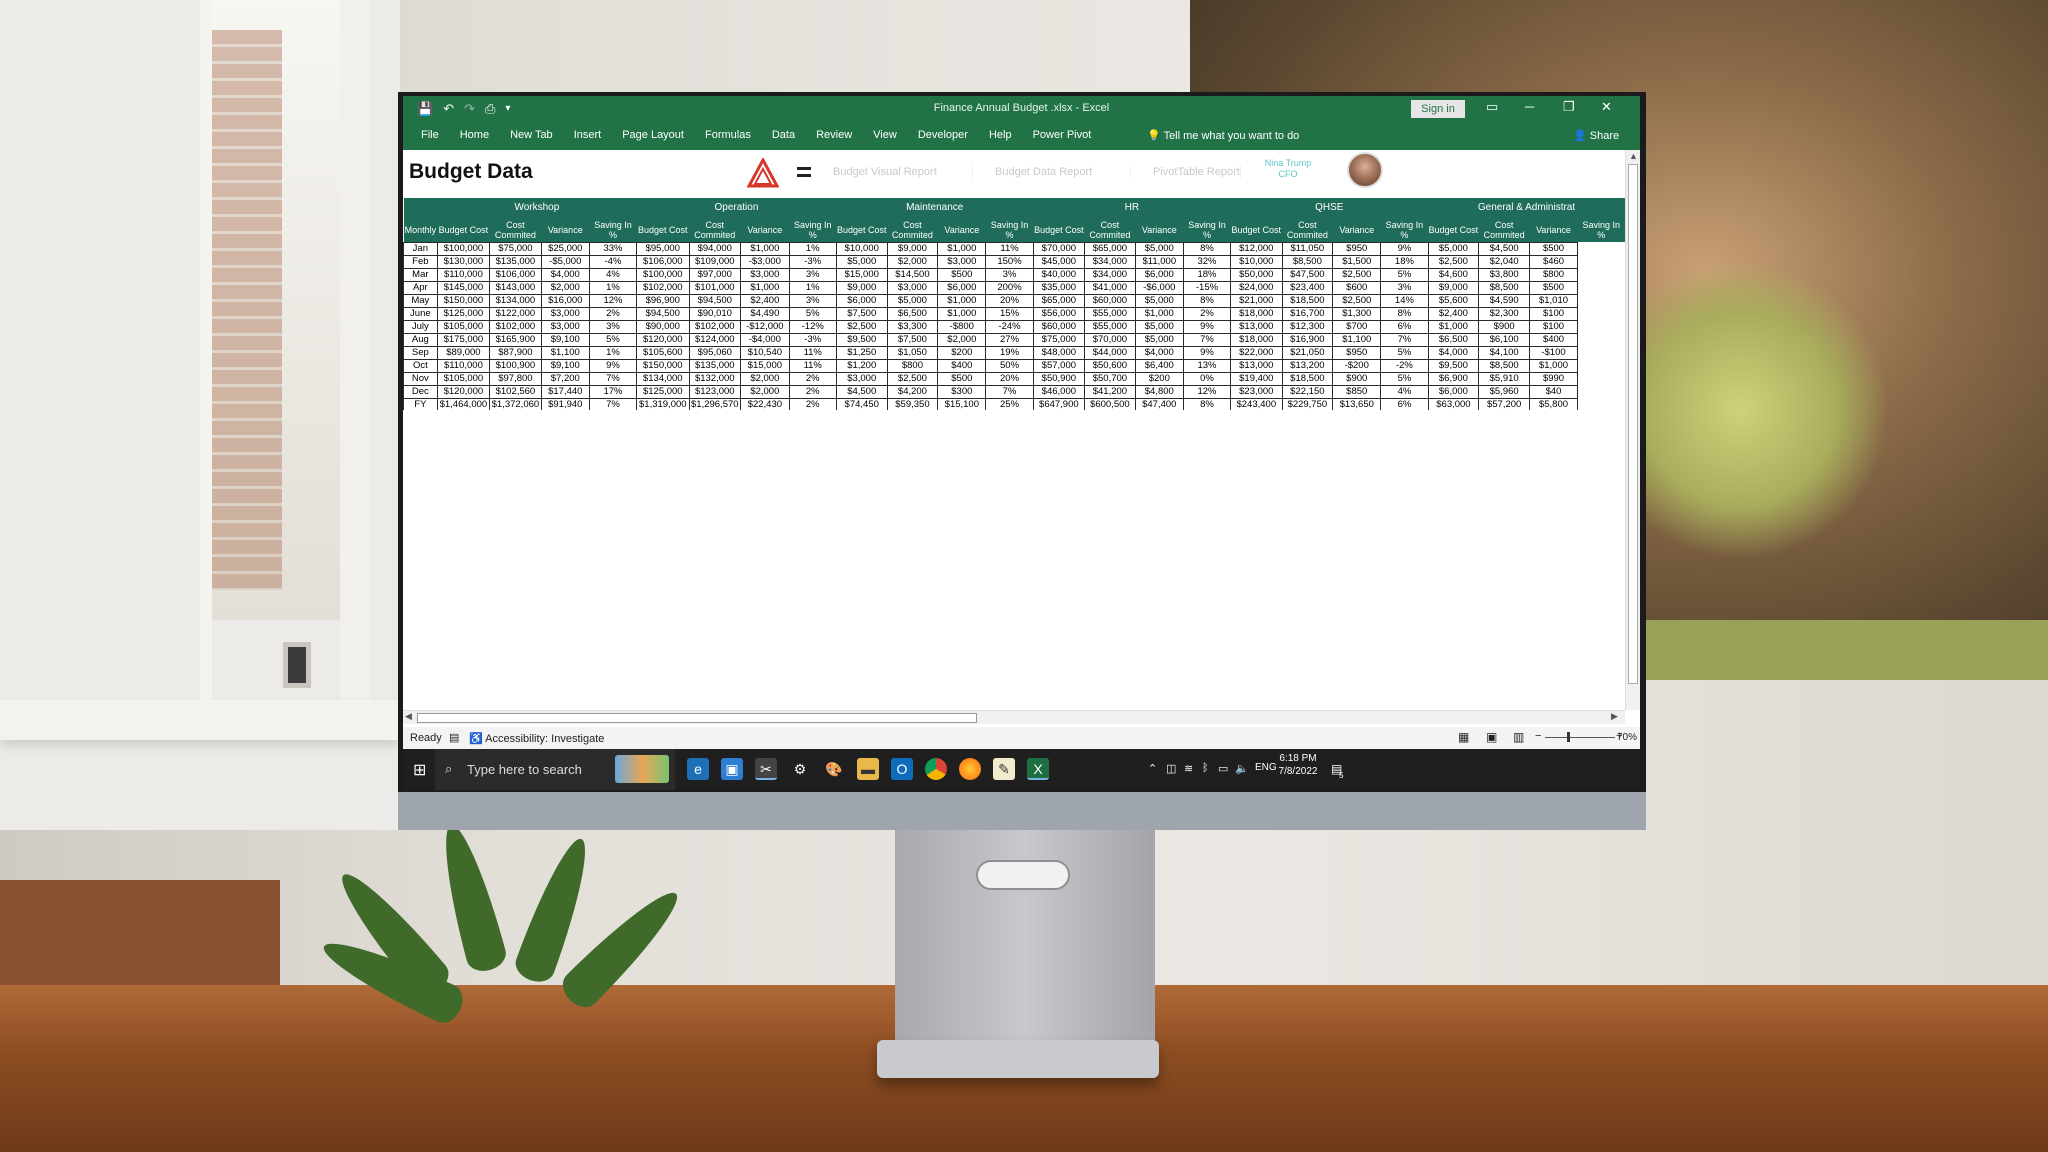  I want to click on table-cell: 25%, so click(1009, 403).